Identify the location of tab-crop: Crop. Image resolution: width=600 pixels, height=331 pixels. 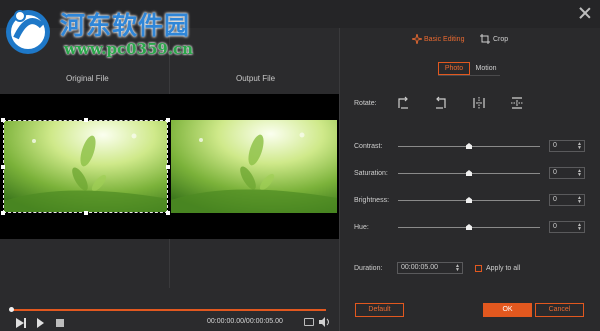
(500, 39).